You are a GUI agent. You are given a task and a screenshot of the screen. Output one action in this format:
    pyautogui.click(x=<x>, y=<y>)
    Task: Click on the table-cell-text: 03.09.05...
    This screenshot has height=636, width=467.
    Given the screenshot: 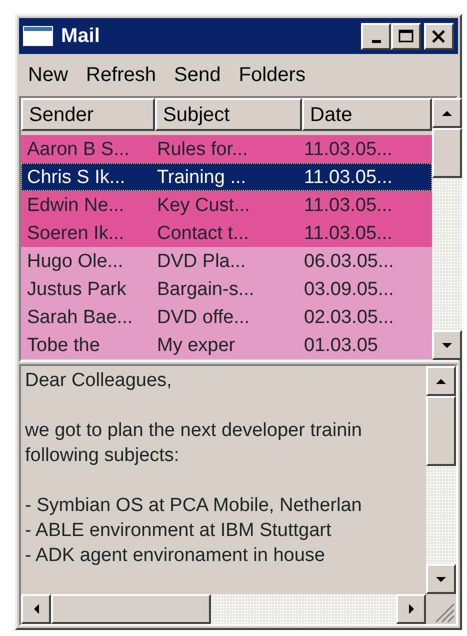 What is the action you would take?
    pyautogui.click(x=349, y=289)
    